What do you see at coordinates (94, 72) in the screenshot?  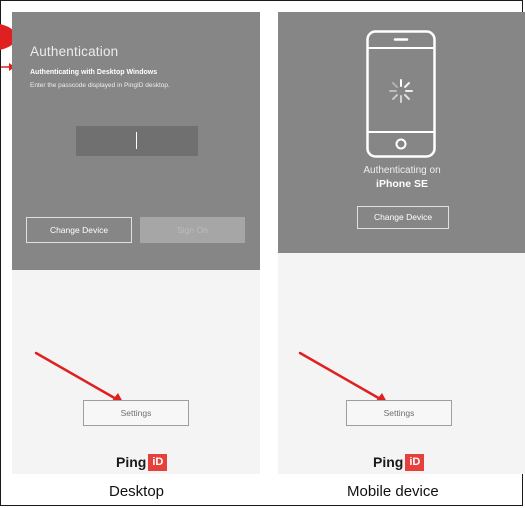 I see `auth-subtitle: Authenticating with Desktop Windows` at bounding box center [94, 72].